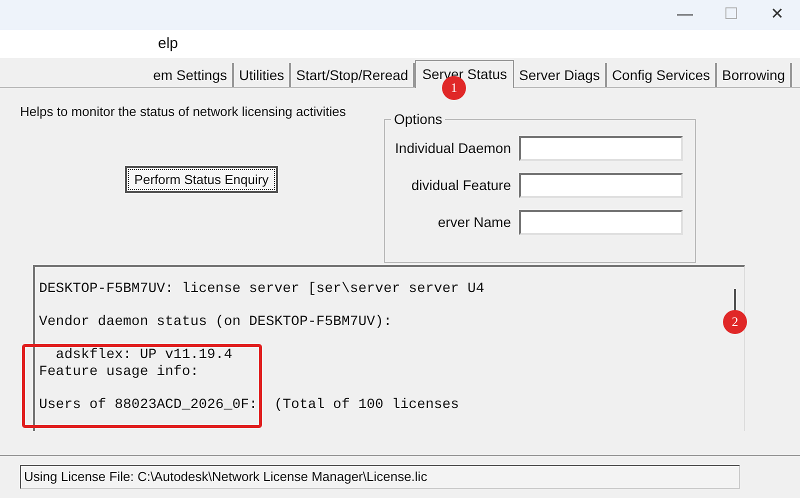 Image resolution: width=800 pixels, height=498 pixels. Describe the element at coordinates (143, 355) in the screenshot. I see `output-line: adskflex: UP v11.19.4` at that location.